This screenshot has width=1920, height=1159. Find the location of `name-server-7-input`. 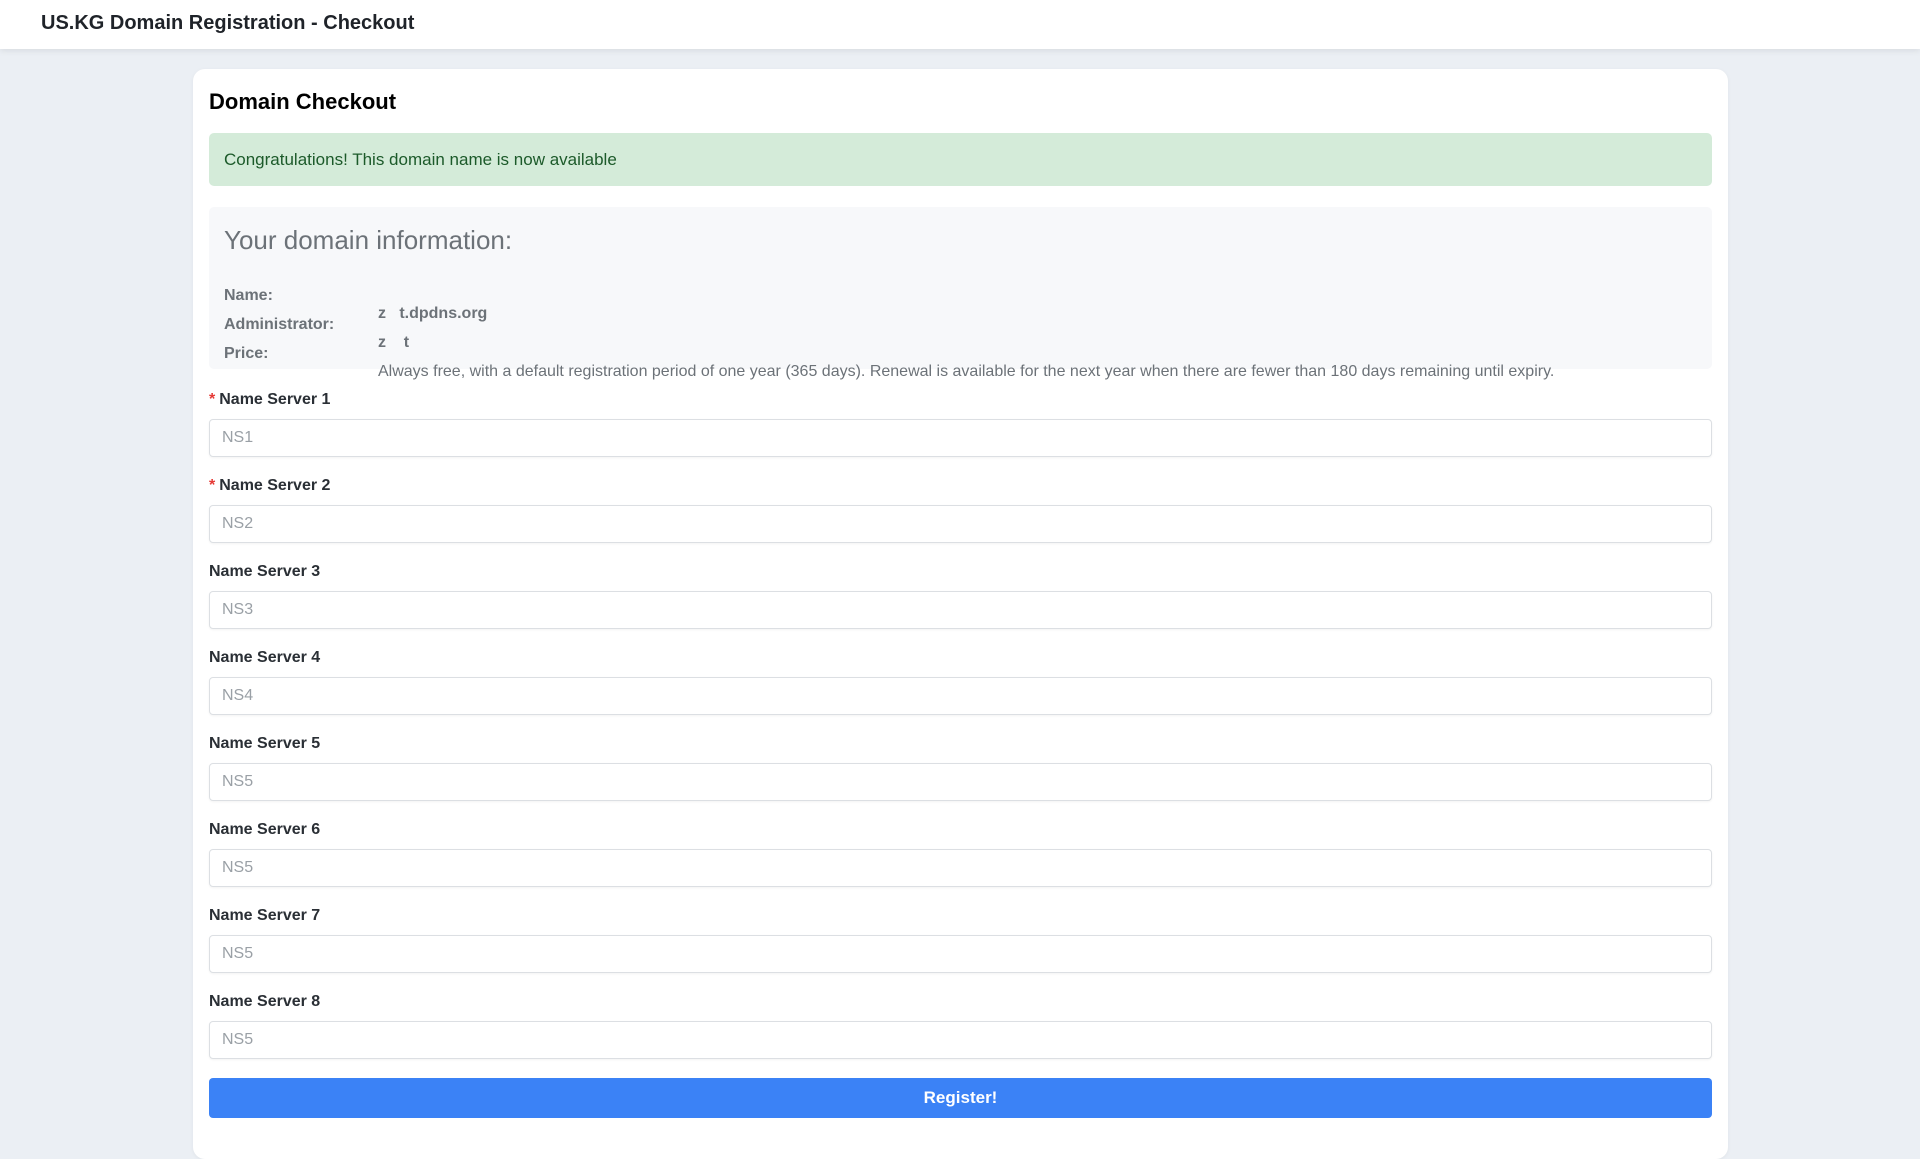

name-server-7-input is located at coordinates (960, 954).